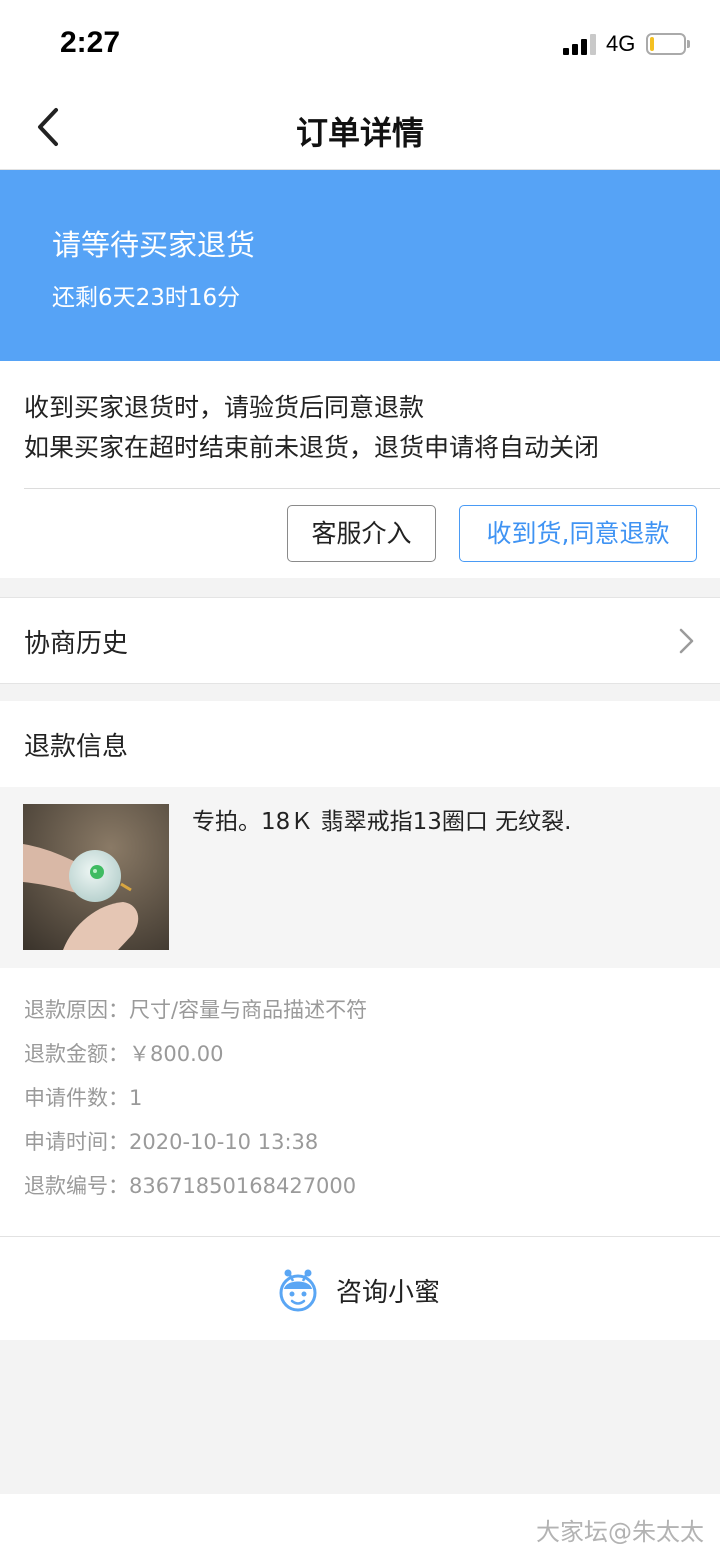 This screenshot has height=1559, width=720. What do you see at coordinates (136, 1098) in the screenshot?
I see `detail-value: 1` at bounding box center [136, 1098].